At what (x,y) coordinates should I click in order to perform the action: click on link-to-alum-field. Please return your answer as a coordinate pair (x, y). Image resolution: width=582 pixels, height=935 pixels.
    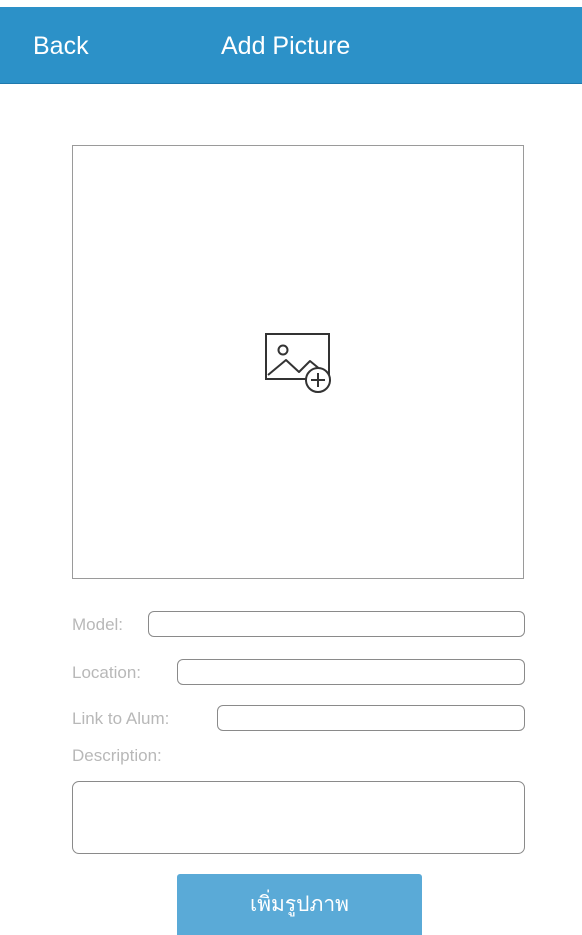
    Looking at the image, I should click on (371, 718).